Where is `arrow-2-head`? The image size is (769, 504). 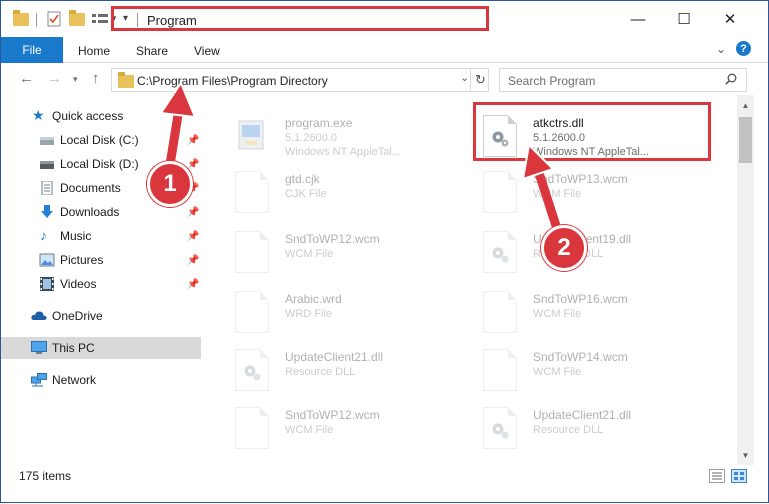
arrow-2-head is located at coordinates (538, 161).